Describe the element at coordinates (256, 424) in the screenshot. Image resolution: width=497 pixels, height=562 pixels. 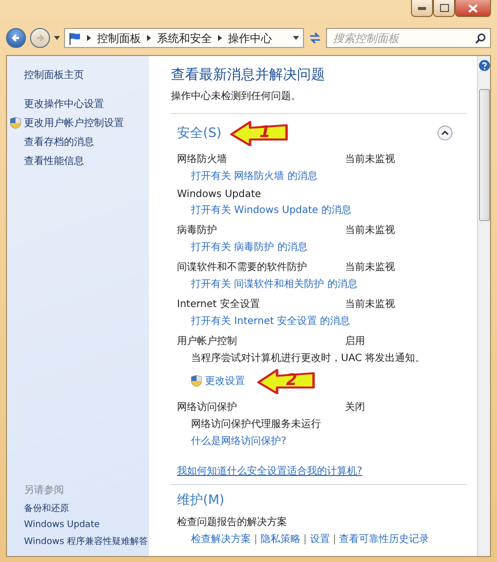
I see `item-description: 网络访问保护代理服务未运行` at that location.